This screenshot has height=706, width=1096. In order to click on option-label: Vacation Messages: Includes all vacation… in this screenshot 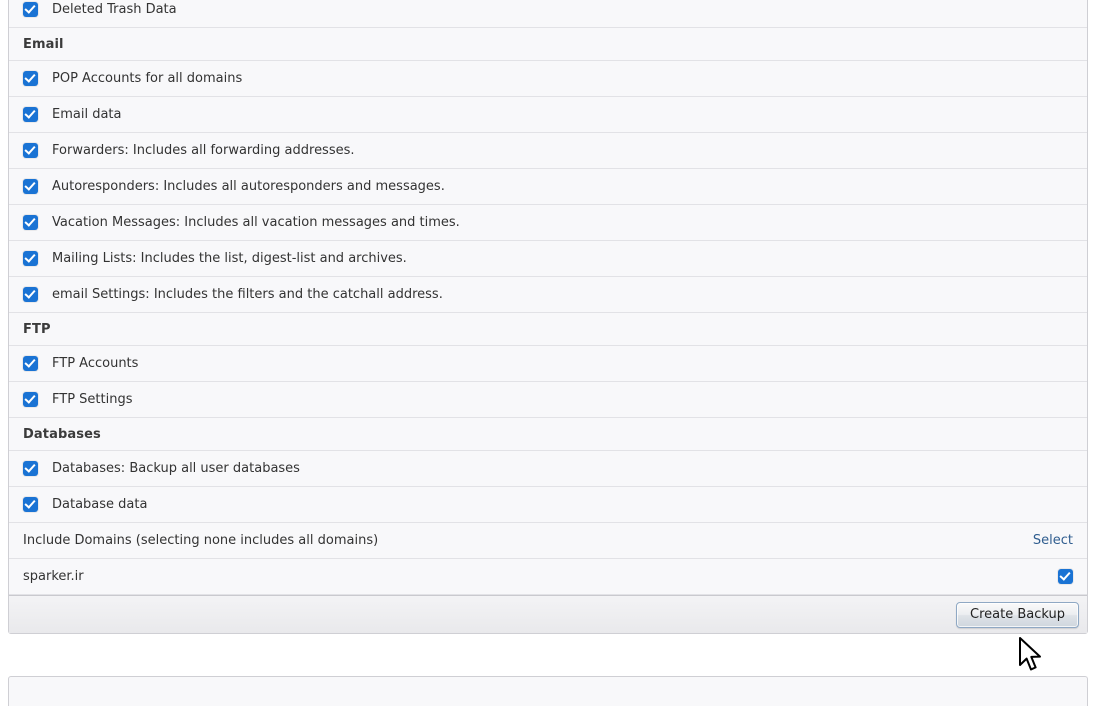, I will do `click(256, 222)`.